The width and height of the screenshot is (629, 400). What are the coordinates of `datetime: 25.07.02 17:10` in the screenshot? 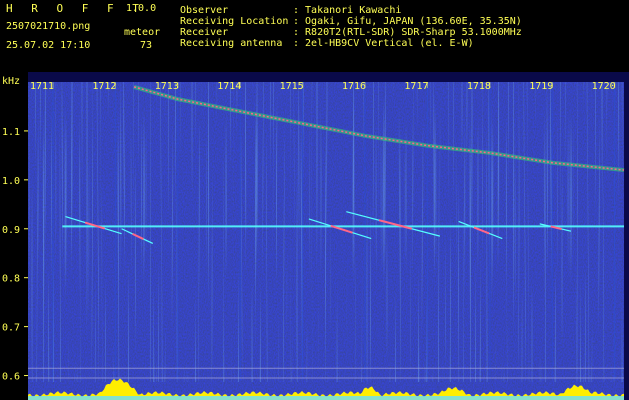 It's located at (48, 45).